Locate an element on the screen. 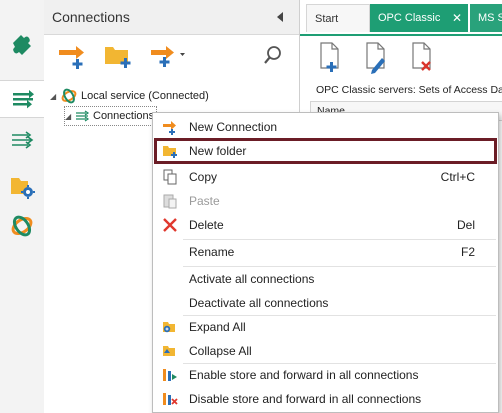 The width and height of the screenshot is (502, 413). menu-item-label: Deactivate all connections is located at coordinates (259, 303).